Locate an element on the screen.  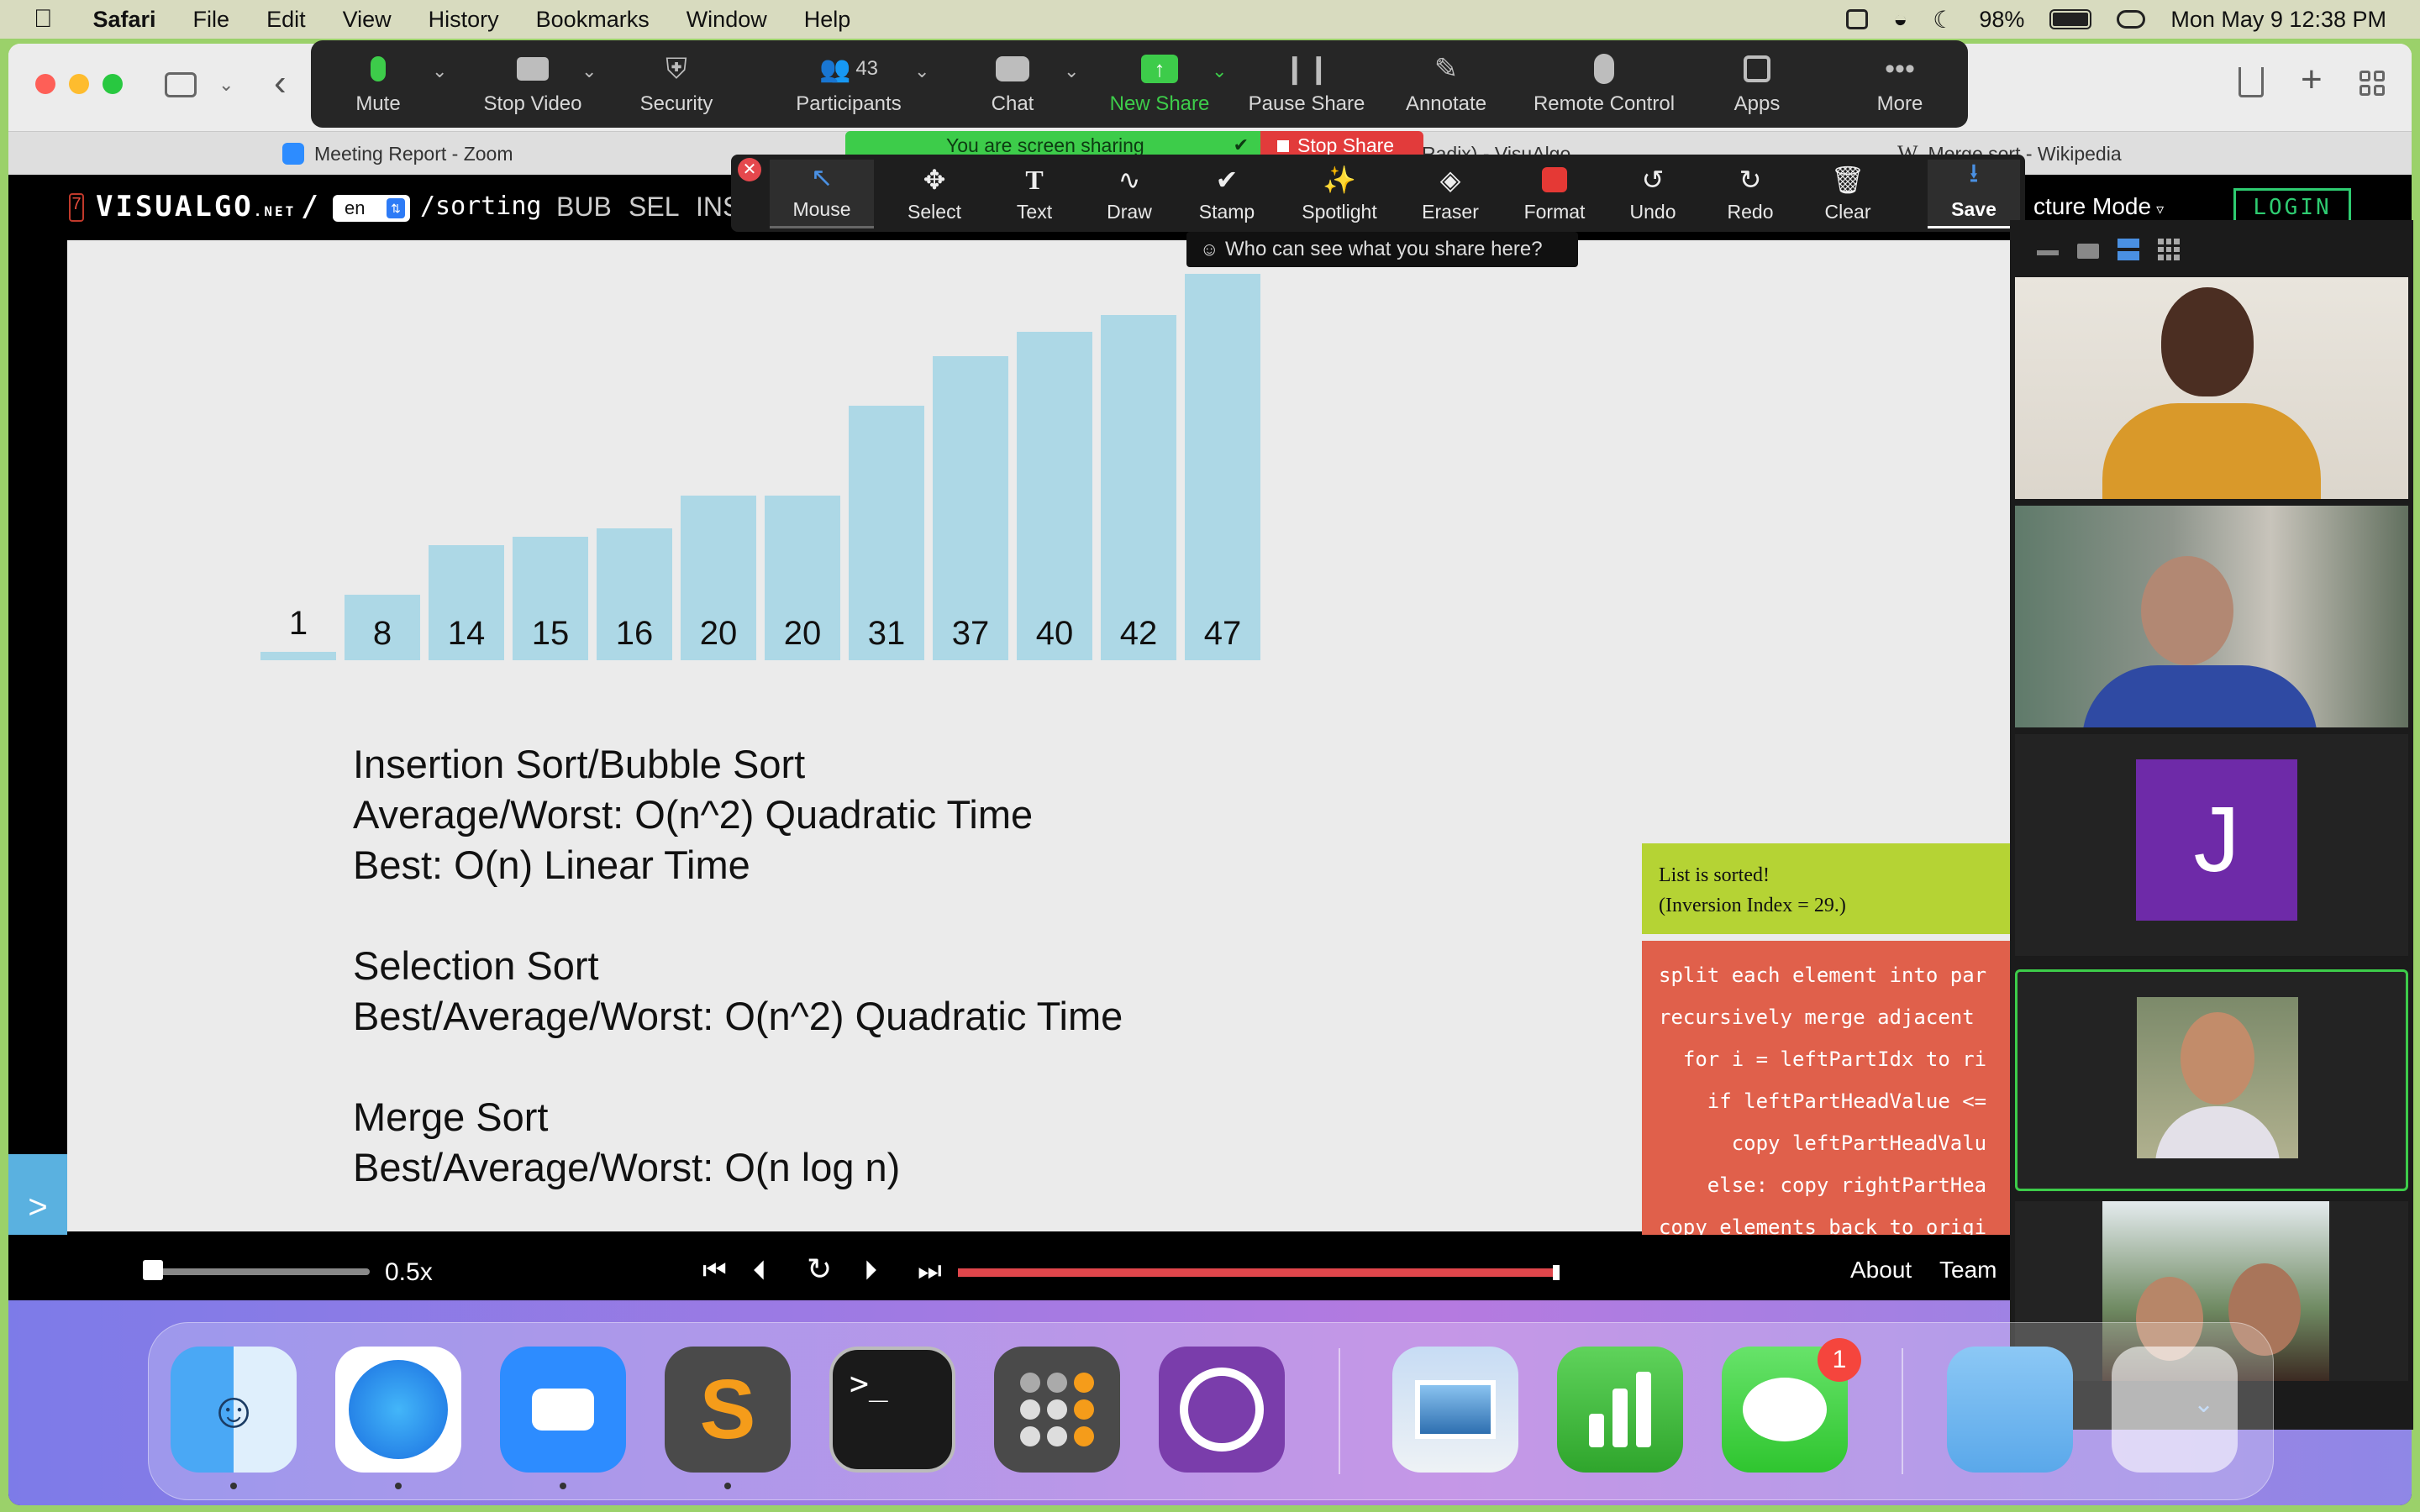
skip-start-icon: ⏮ is located at coordinates (714, 1271).